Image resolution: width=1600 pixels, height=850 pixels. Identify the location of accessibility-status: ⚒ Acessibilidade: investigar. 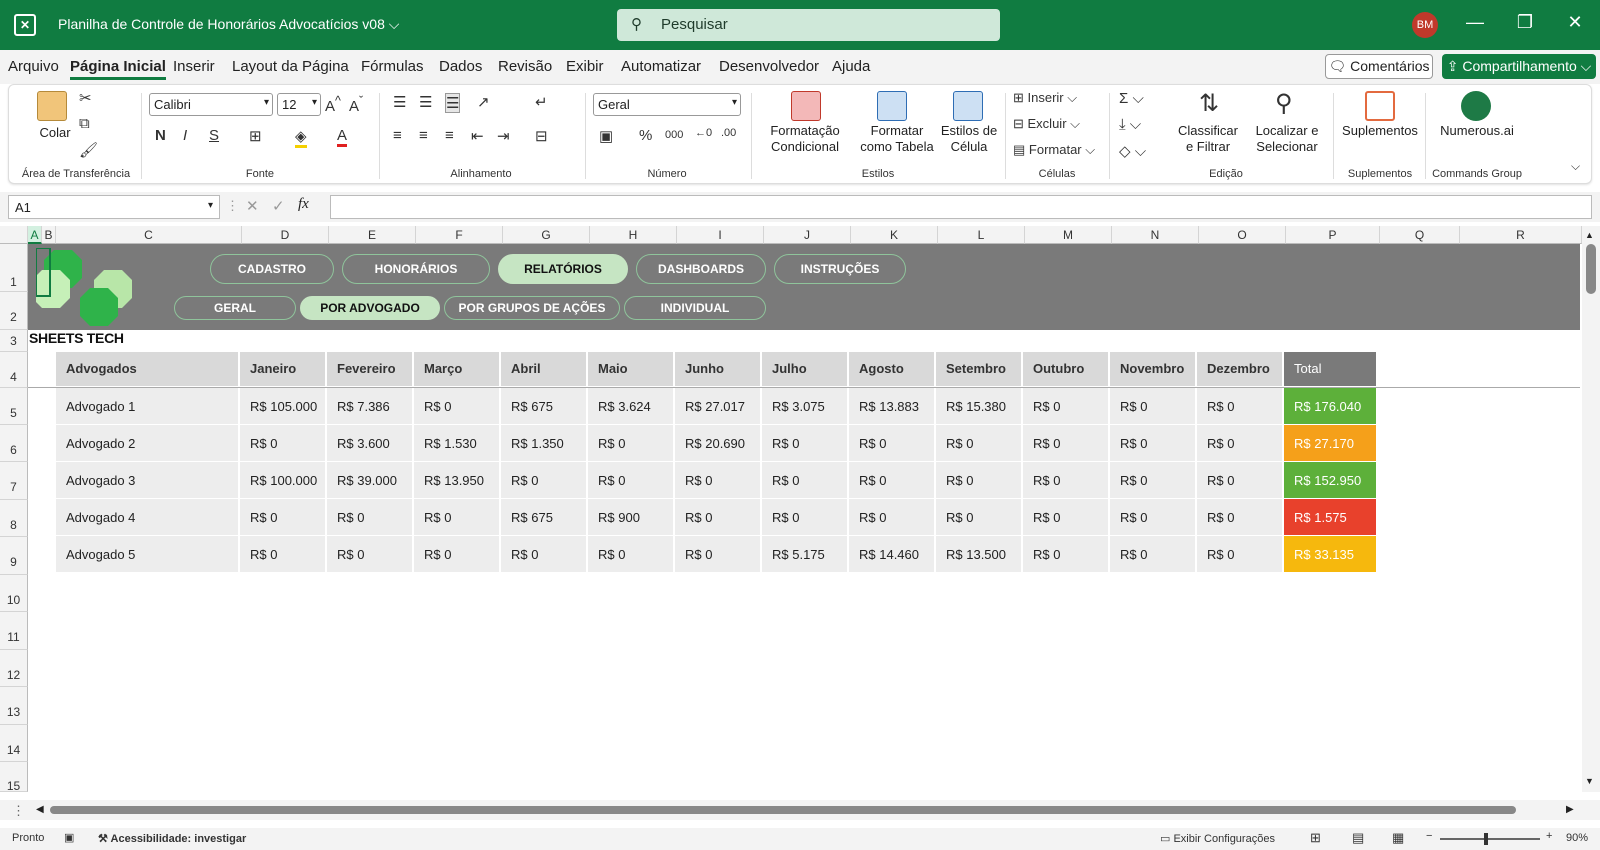
(172, 838).